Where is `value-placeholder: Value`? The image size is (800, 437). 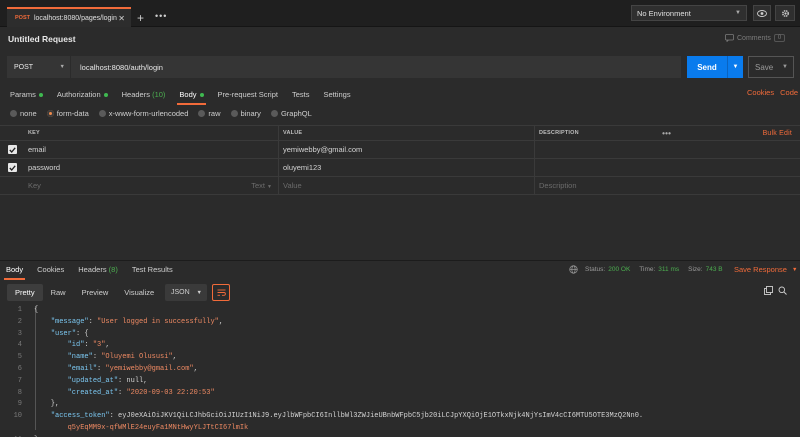 value-placeholder: Value is located at coordinates (292, 185).